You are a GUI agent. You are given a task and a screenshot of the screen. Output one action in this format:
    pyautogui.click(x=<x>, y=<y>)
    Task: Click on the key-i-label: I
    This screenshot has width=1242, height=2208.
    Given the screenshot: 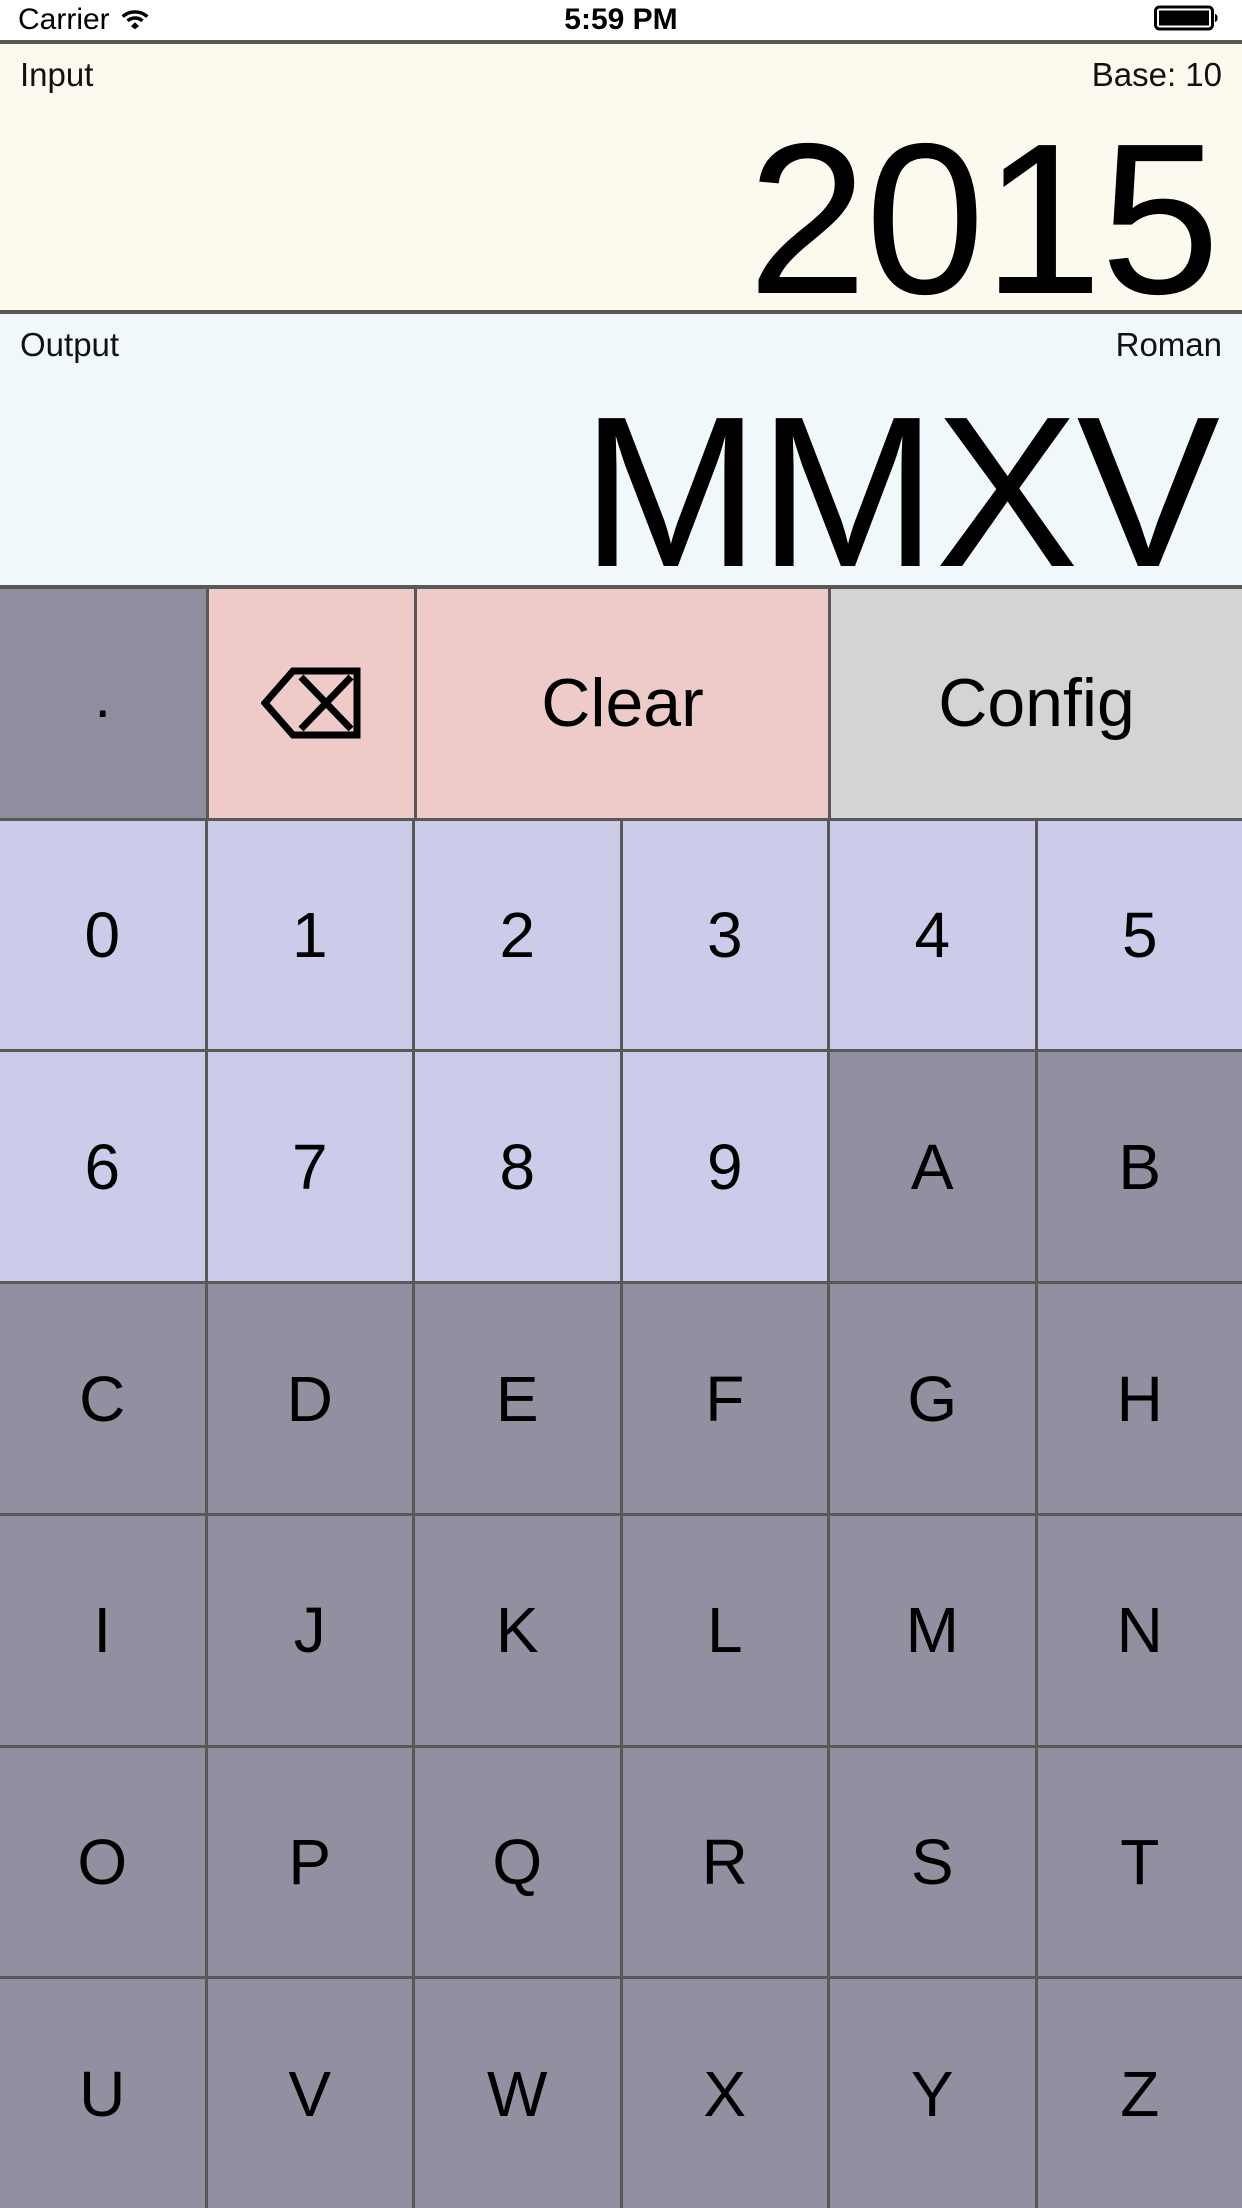 What is the action you would take?
    pyautogui.click(x=102, y=1630)
    